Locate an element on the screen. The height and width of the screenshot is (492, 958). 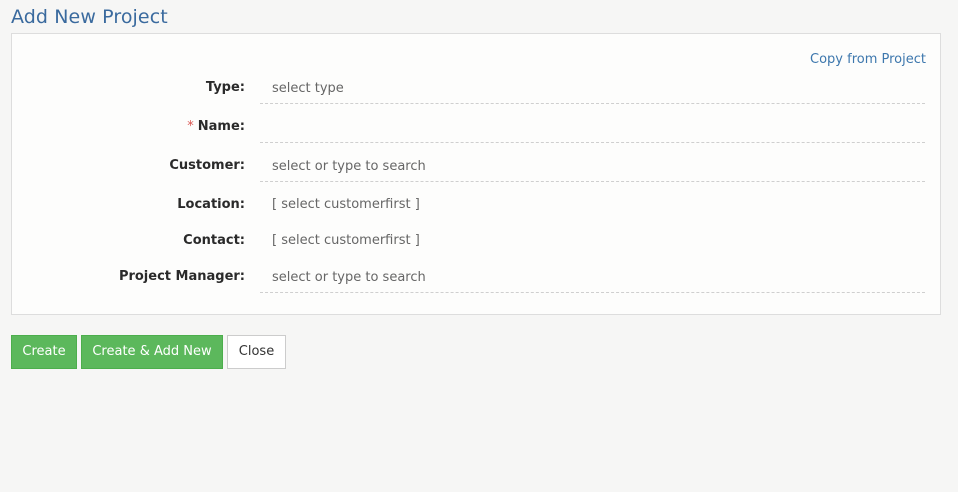
page-title: Add New Project is located at coordinates (89, 17).